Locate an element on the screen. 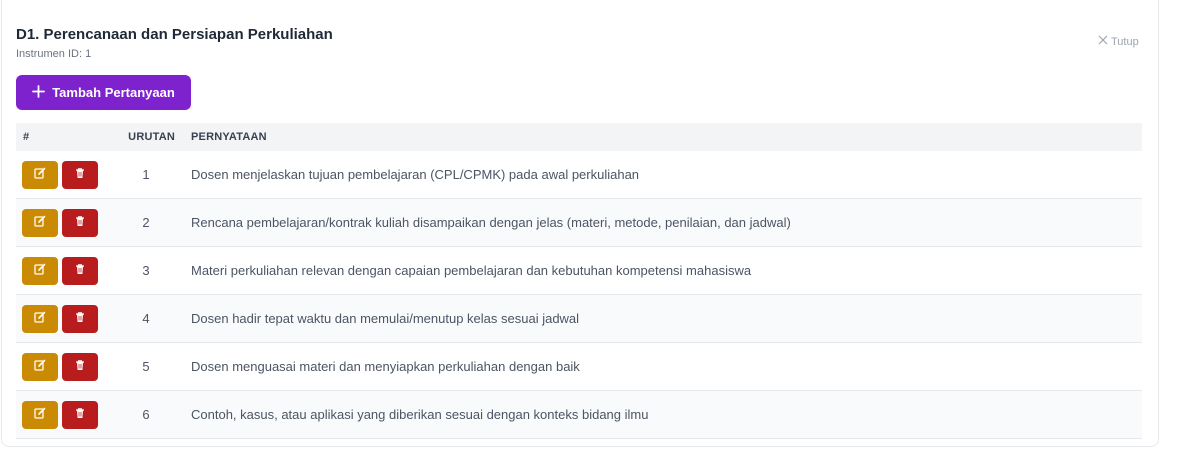 This screenshot has width=1185, height=462. row-urutan: 1 is located at coordinates (146, 174).